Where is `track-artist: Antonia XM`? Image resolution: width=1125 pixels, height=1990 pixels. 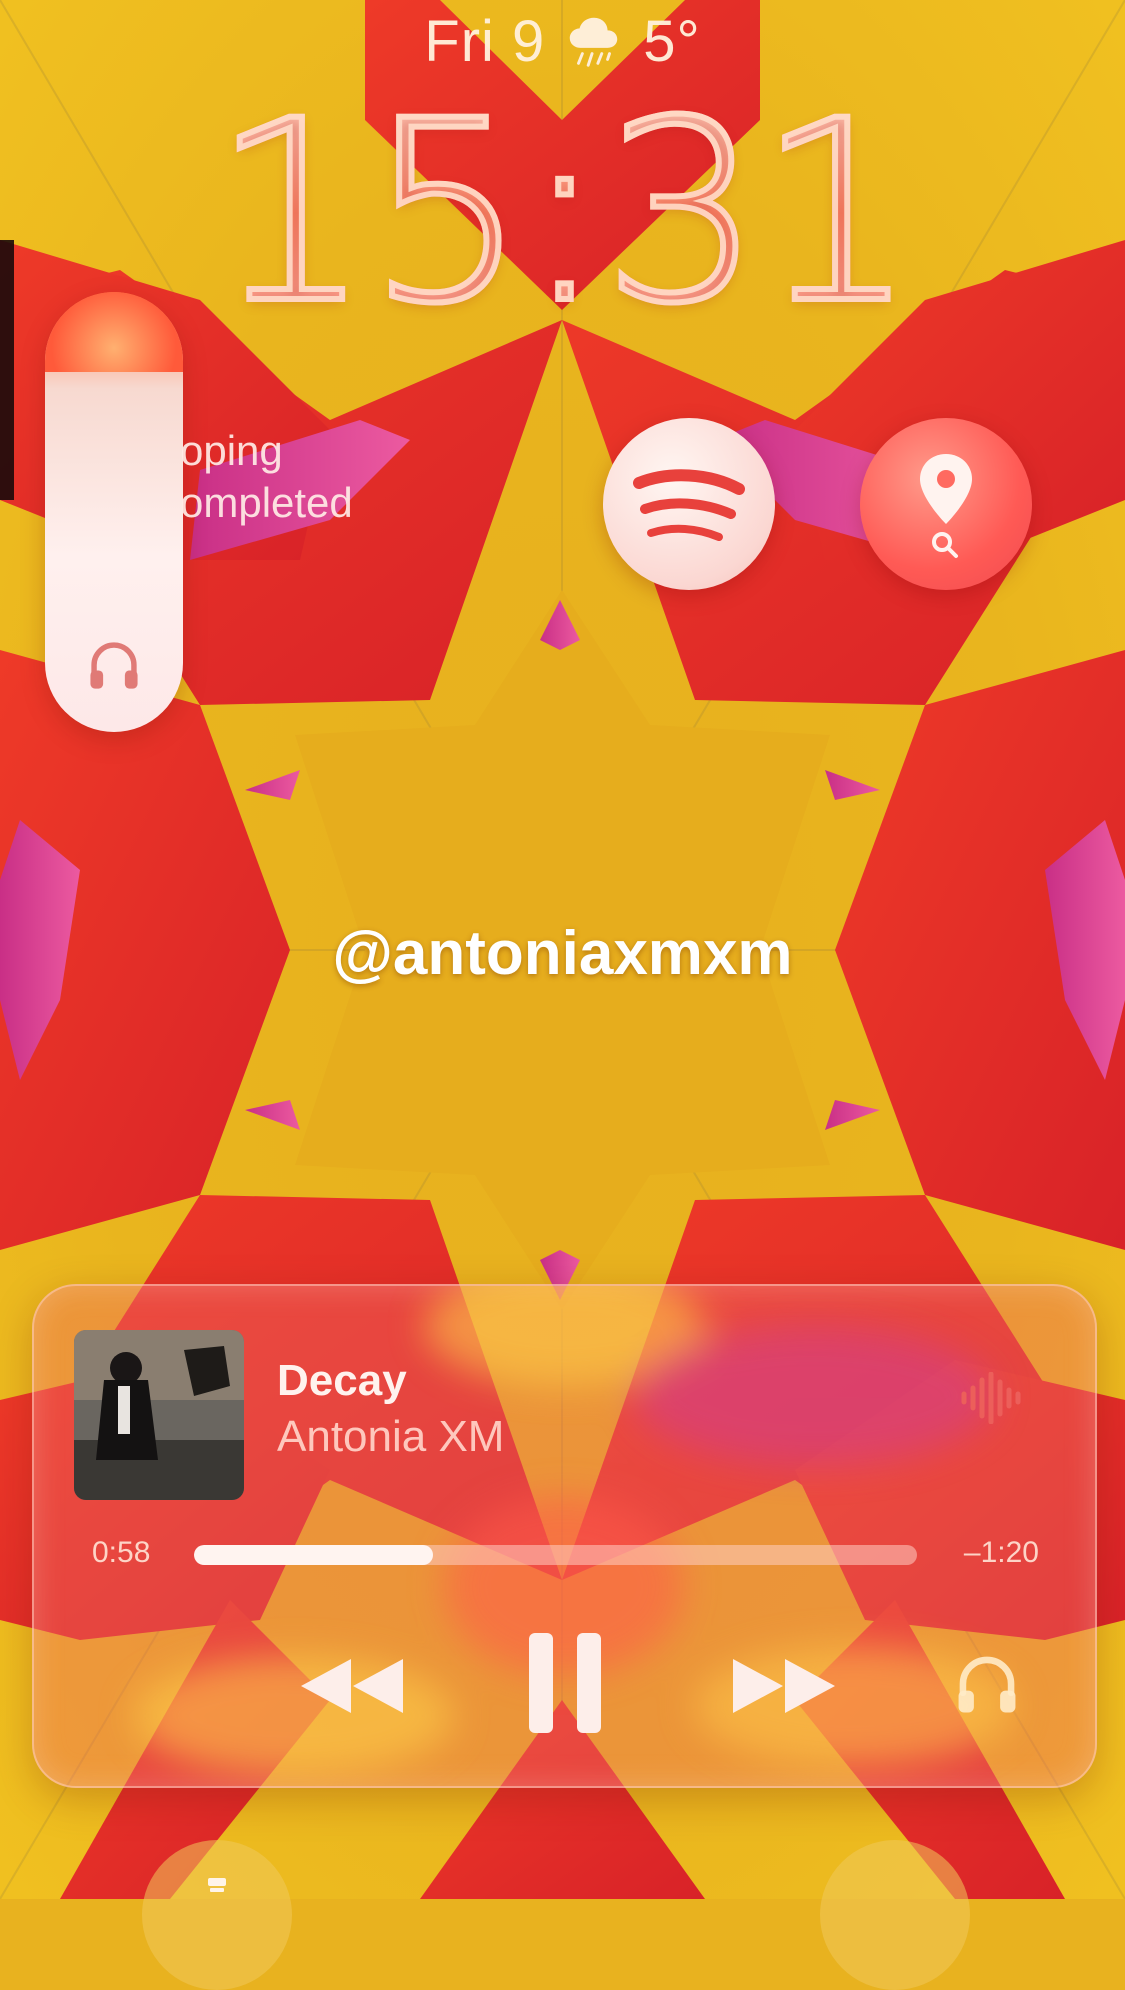 track-artist: Antonia XM is located at coordinates (390, 1437).